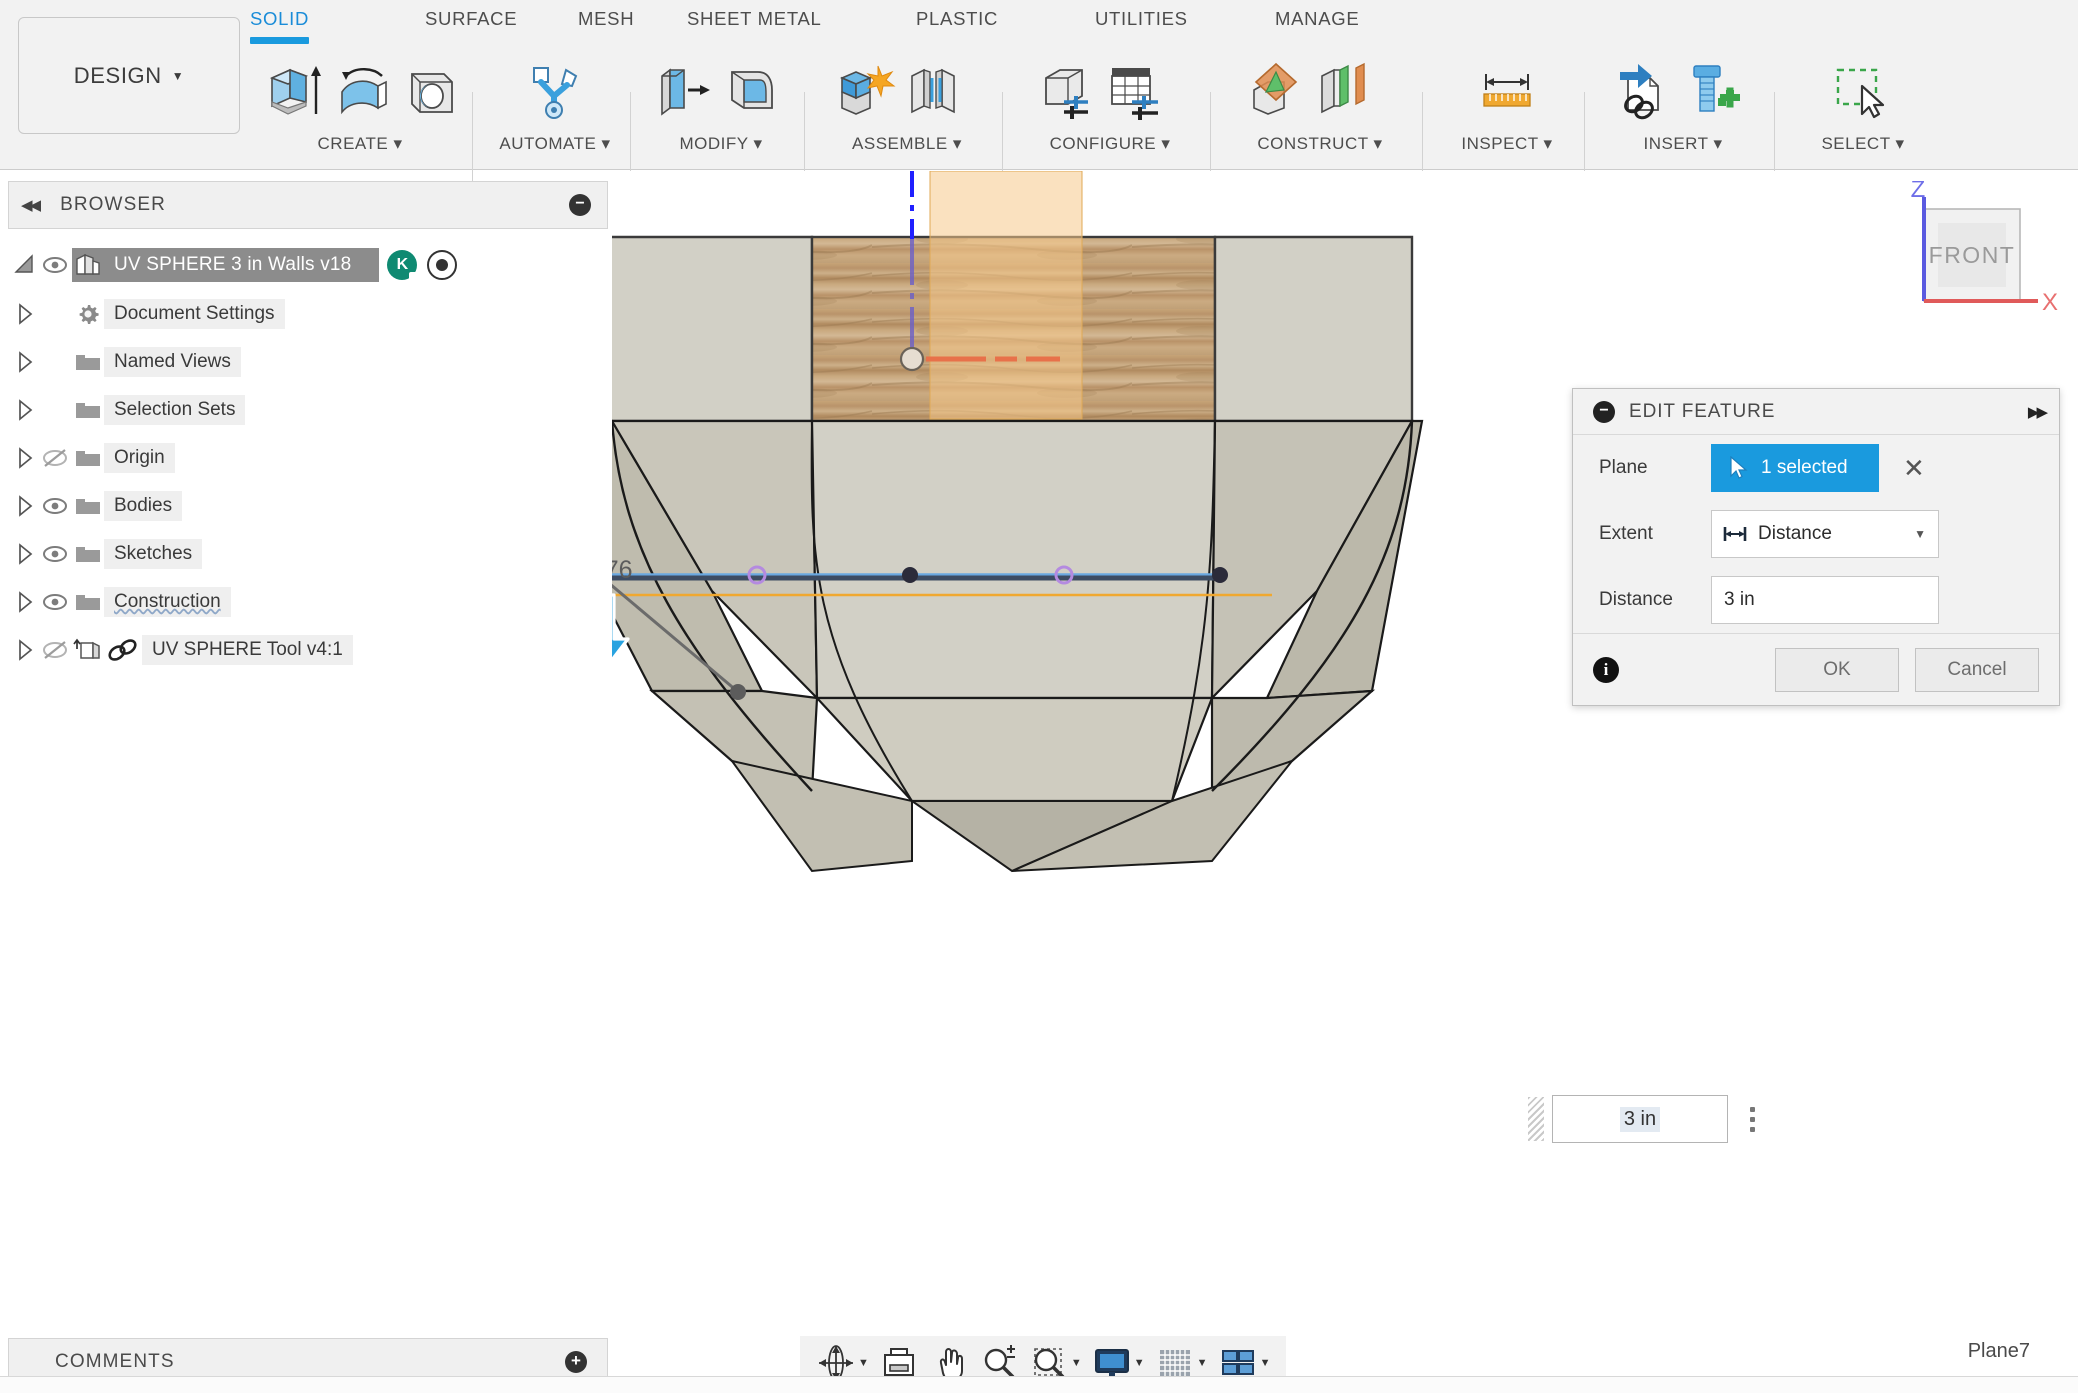 The image size is (2078, 1393). What do you see at coordinates (143, 506) in the screenshot?
I see `tree-label: Bodies` at bounding box center [143, 506].